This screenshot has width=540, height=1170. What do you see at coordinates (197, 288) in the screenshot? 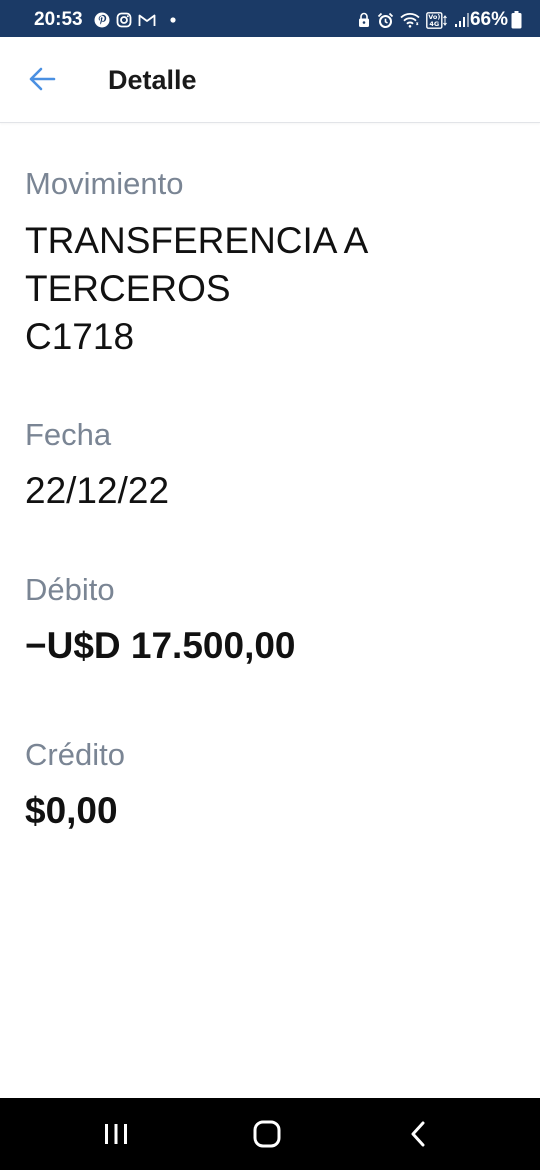
I see `movimiento-value: TRANSFERENCIA A TERCEROS C1718` at bounding box center [197, 288].